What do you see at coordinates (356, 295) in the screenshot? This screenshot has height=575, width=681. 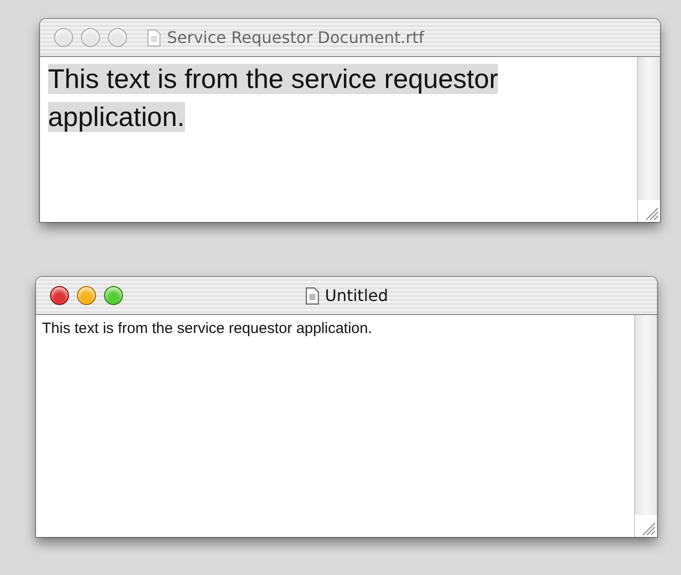 I see `window-title: Untitled` at bounding box center [356, 295].